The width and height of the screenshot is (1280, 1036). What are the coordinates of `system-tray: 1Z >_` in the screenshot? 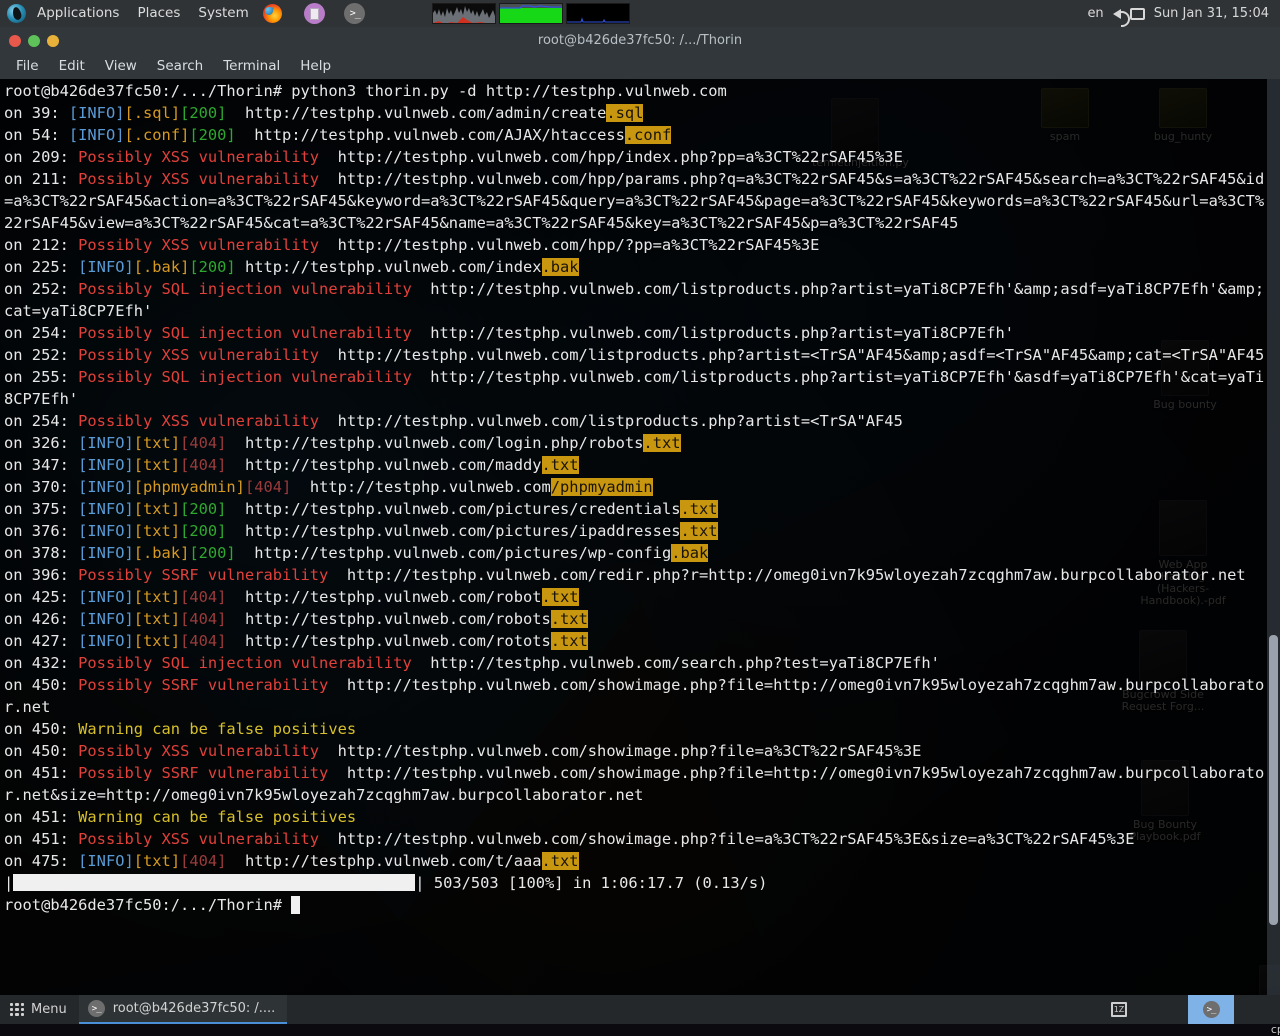 It's located at (1188, 1009).